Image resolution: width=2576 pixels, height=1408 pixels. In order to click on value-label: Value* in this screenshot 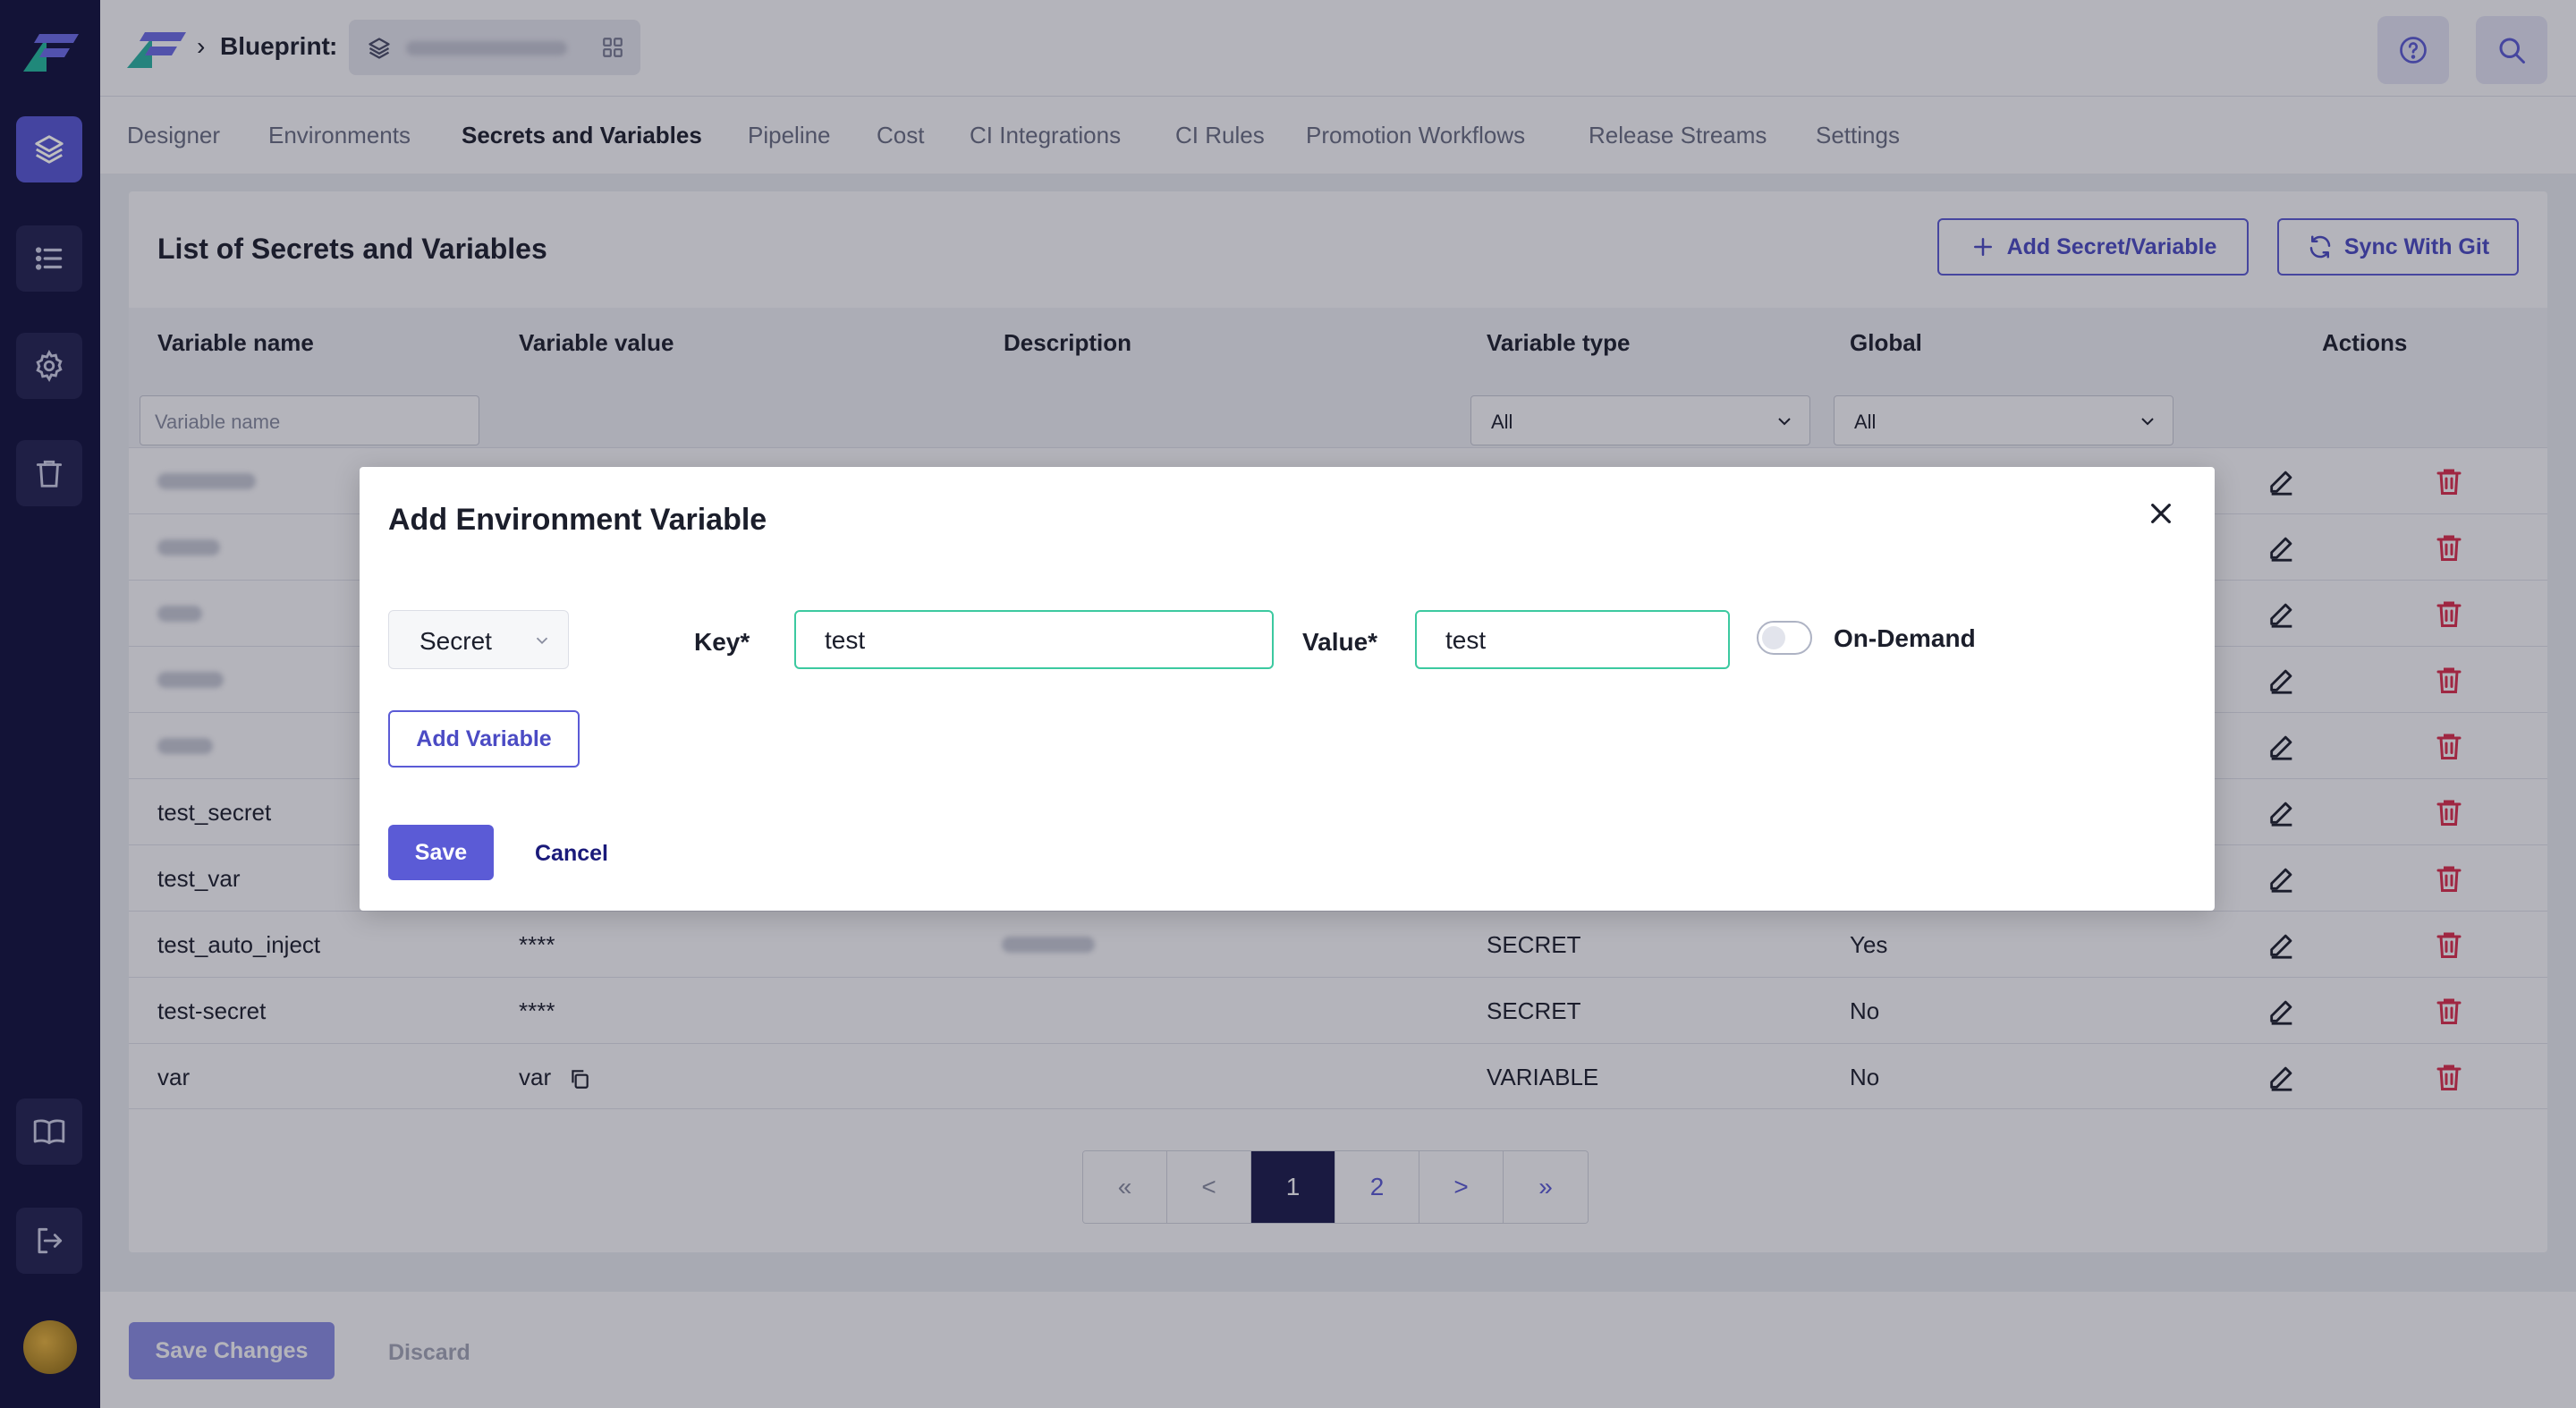, I will do `click(1340, 642)`.